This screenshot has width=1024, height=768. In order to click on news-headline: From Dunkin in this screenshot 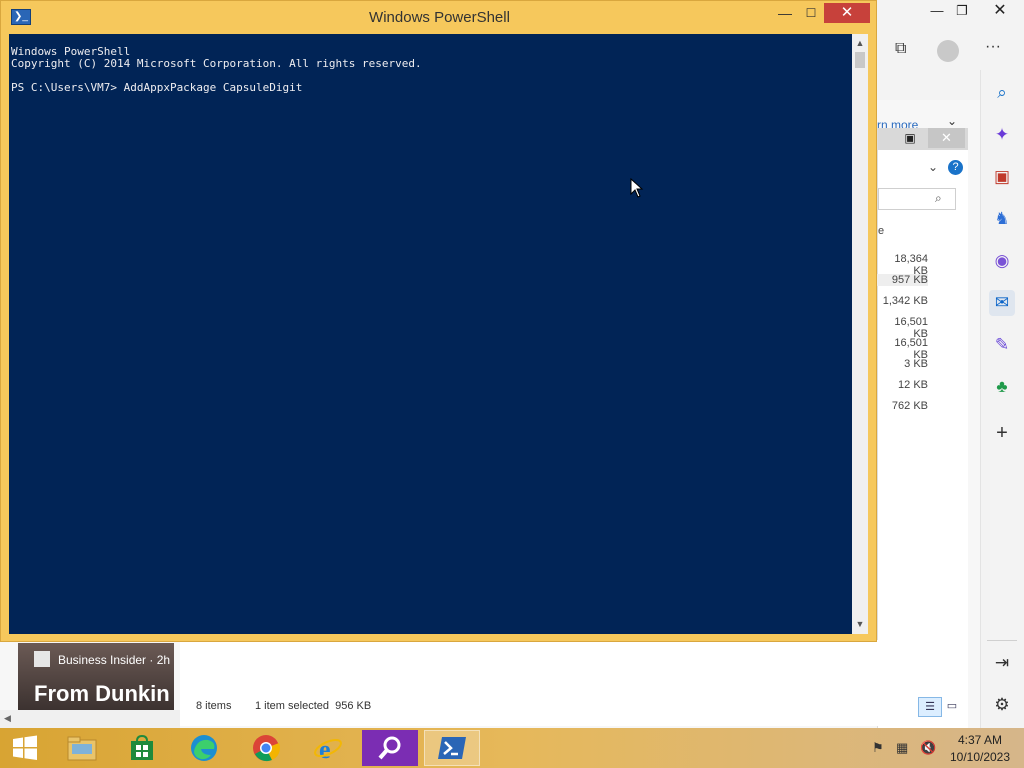, I will do `click(102, 694)`.